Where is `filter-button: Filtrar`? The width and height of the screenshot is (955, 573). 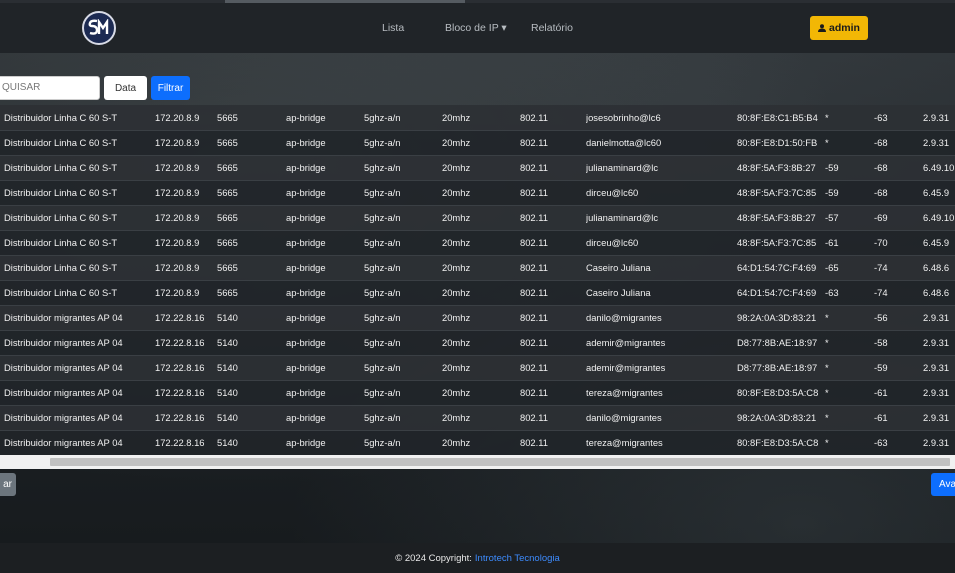
filter-button: Filtrar is located at coordinates (170, 88).